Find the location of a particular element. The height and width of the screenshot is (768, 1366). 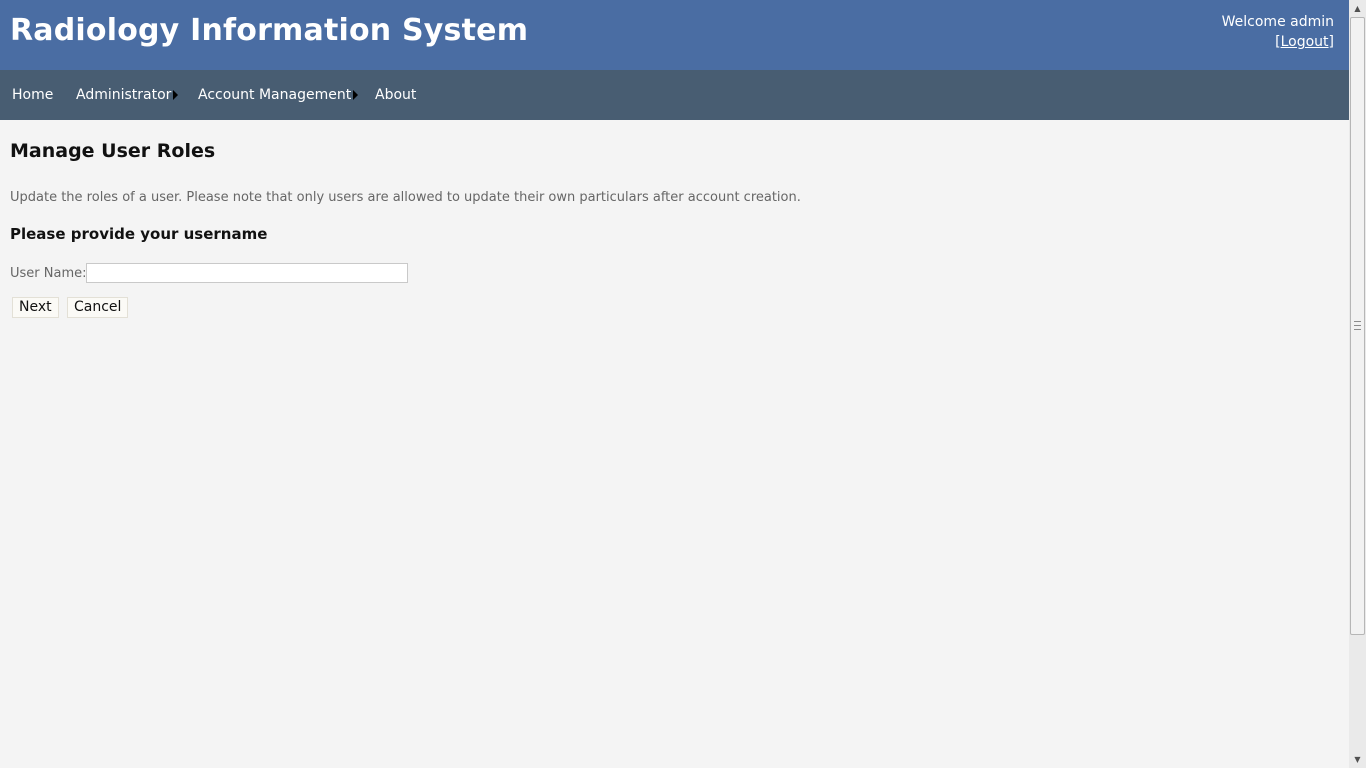

nav-item-home: Home is located at coordinates (32, 95).